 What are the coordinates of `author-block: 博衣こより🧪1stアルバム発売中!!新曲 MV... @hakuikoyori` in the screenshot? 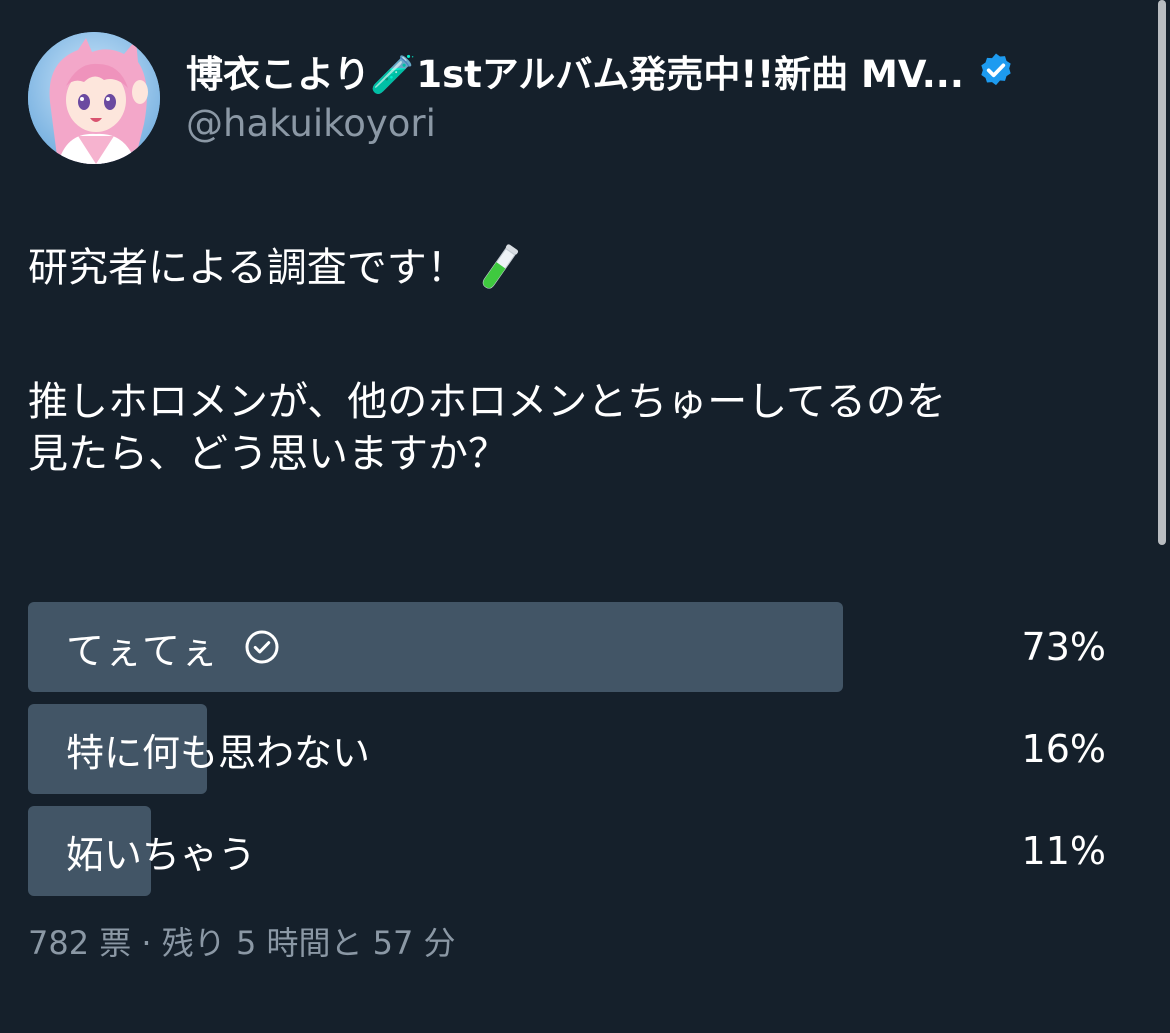 It's located at (656, 93).